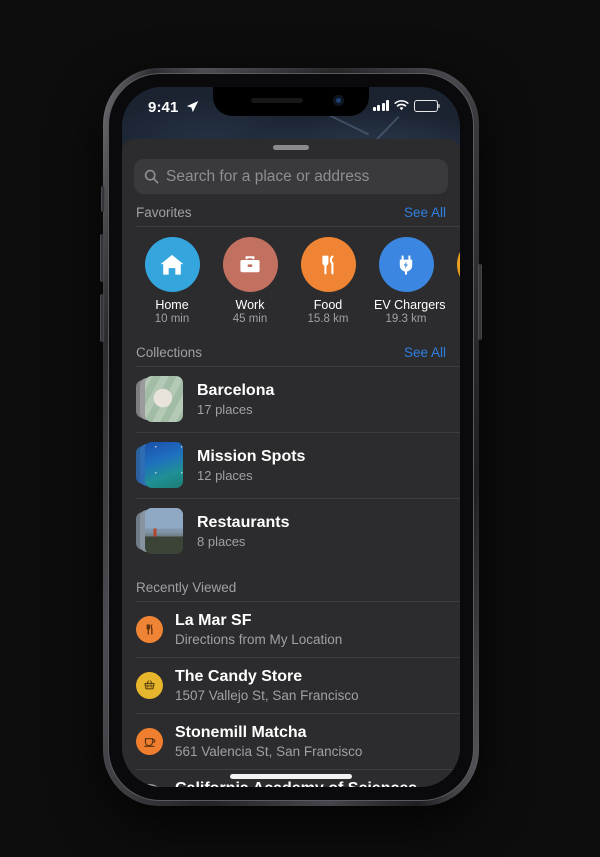 The image size is (600, 857). I want to click on search-icon, so click(151, 176).